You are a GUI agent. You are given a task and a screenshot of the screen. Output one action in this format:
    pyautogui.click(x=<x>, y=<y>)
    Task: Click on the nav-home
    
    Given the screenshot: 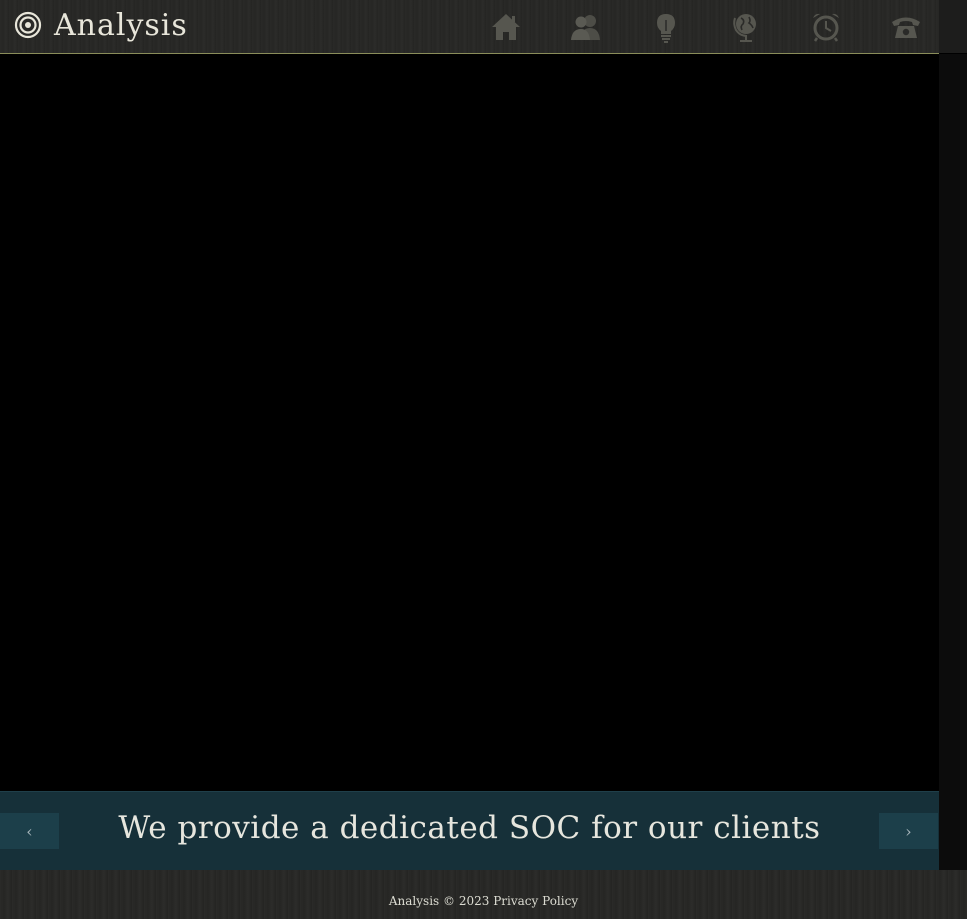 What is the action you would take?
    pyautogui.click(x=506, y=26)
    